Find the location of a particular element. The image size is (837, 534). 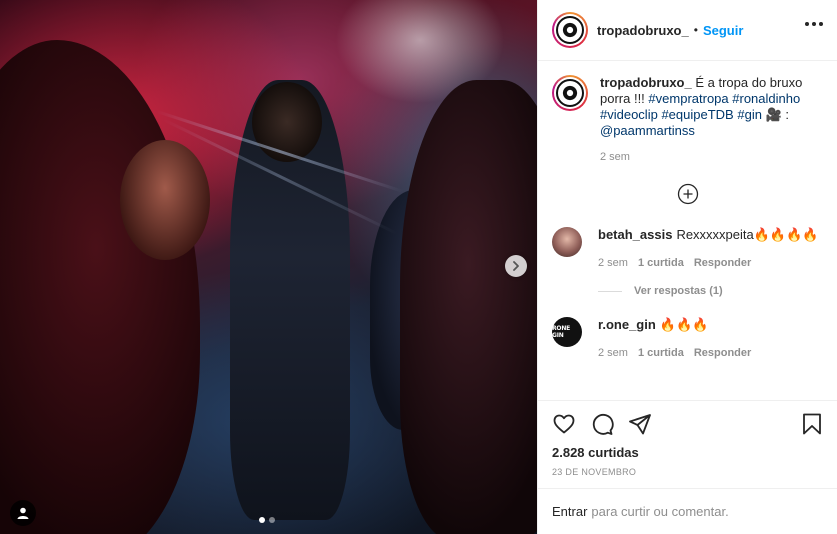

user-tag-icon is located at coordinates (23, 513).